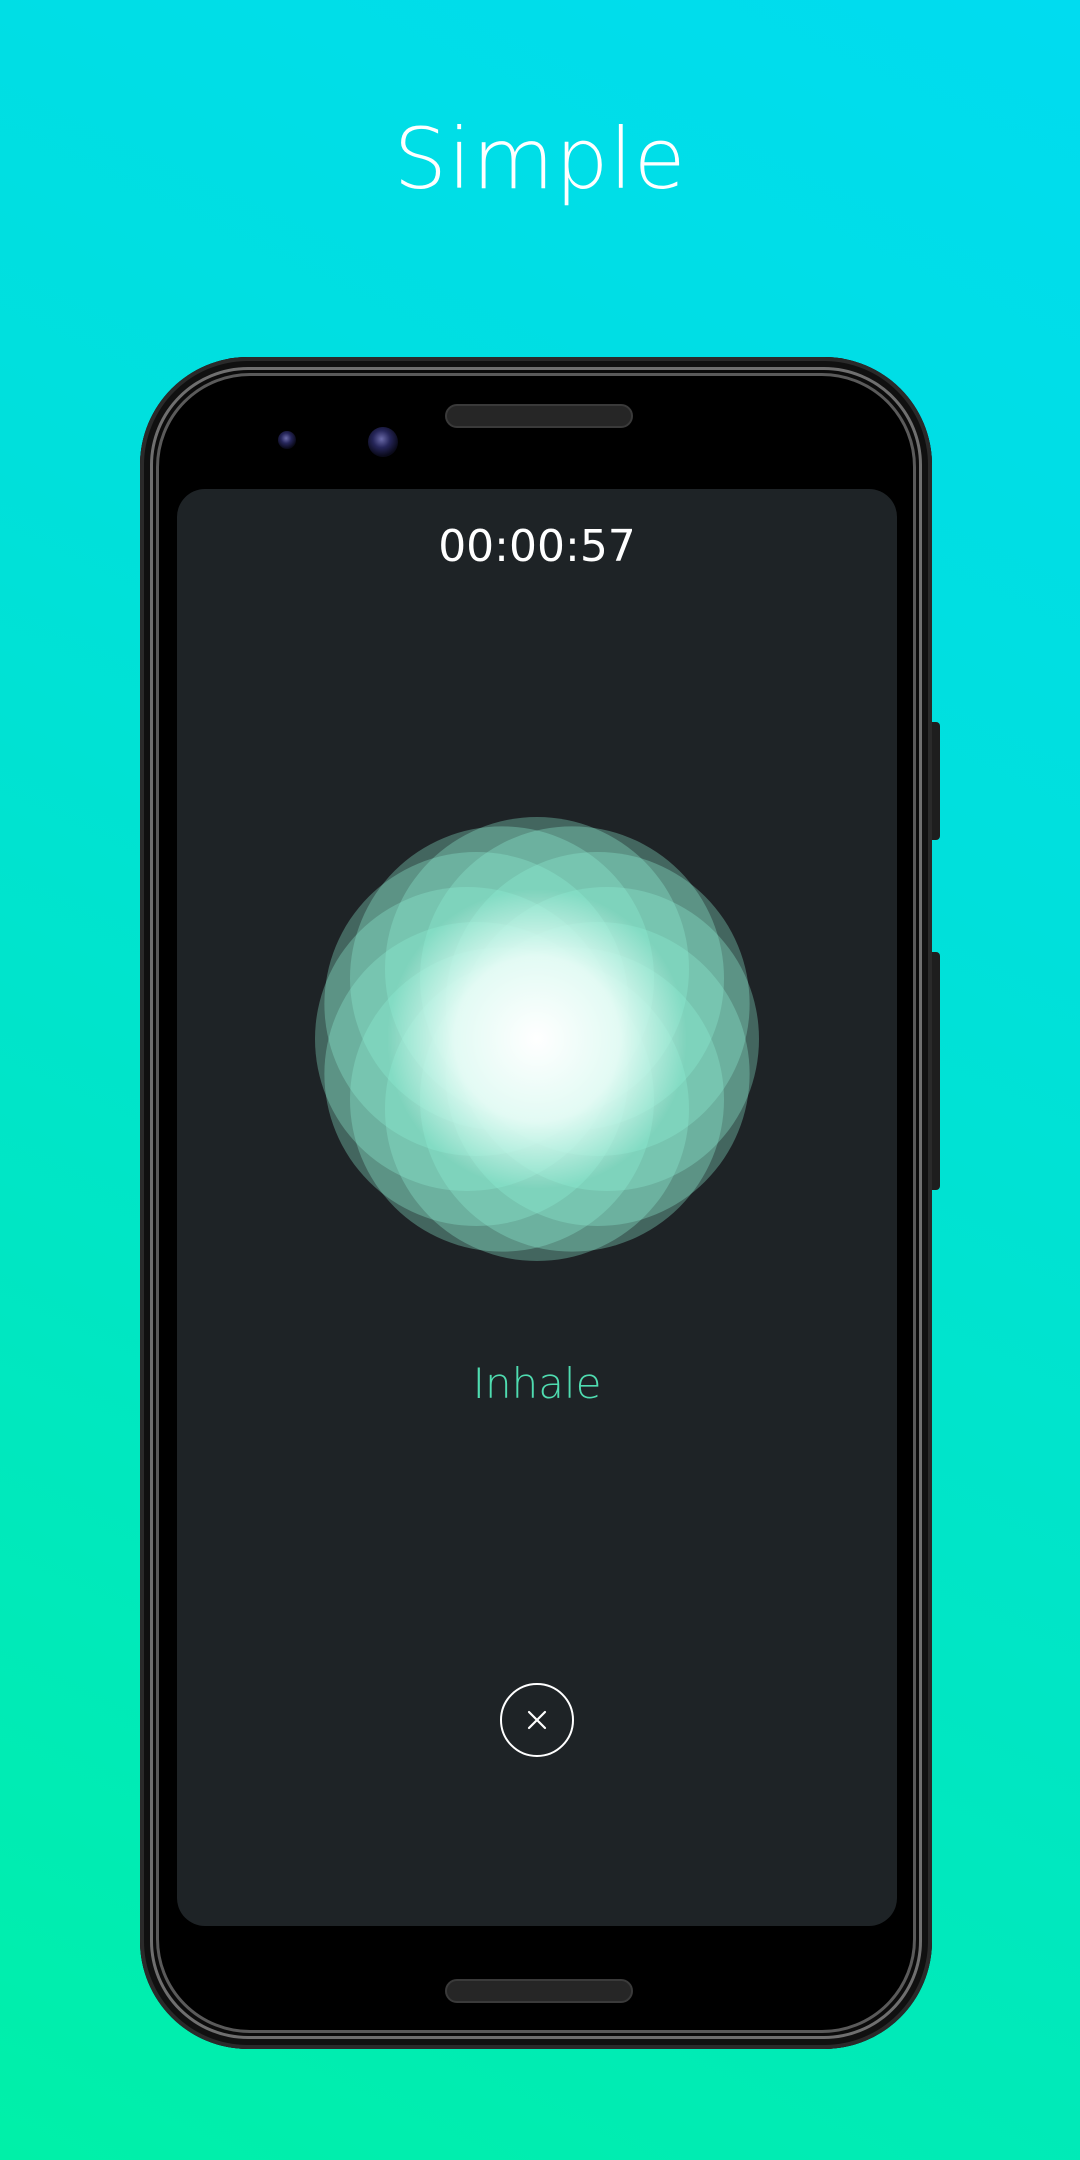 Image resolution: width=1080 pixels, height=2160 pixels. Describe the element at coordinates (537, 1383) in the screenshot. I see `breath-phase-label: Inhale` at that location.